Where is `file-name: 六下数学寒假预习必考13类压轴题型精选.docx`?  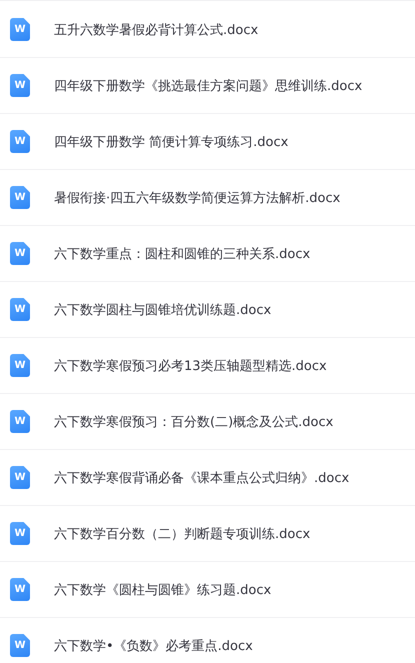 file-name: 六下数学寒假预习必考13类压轴题型精选.docx is located at coordinates (190, 365).